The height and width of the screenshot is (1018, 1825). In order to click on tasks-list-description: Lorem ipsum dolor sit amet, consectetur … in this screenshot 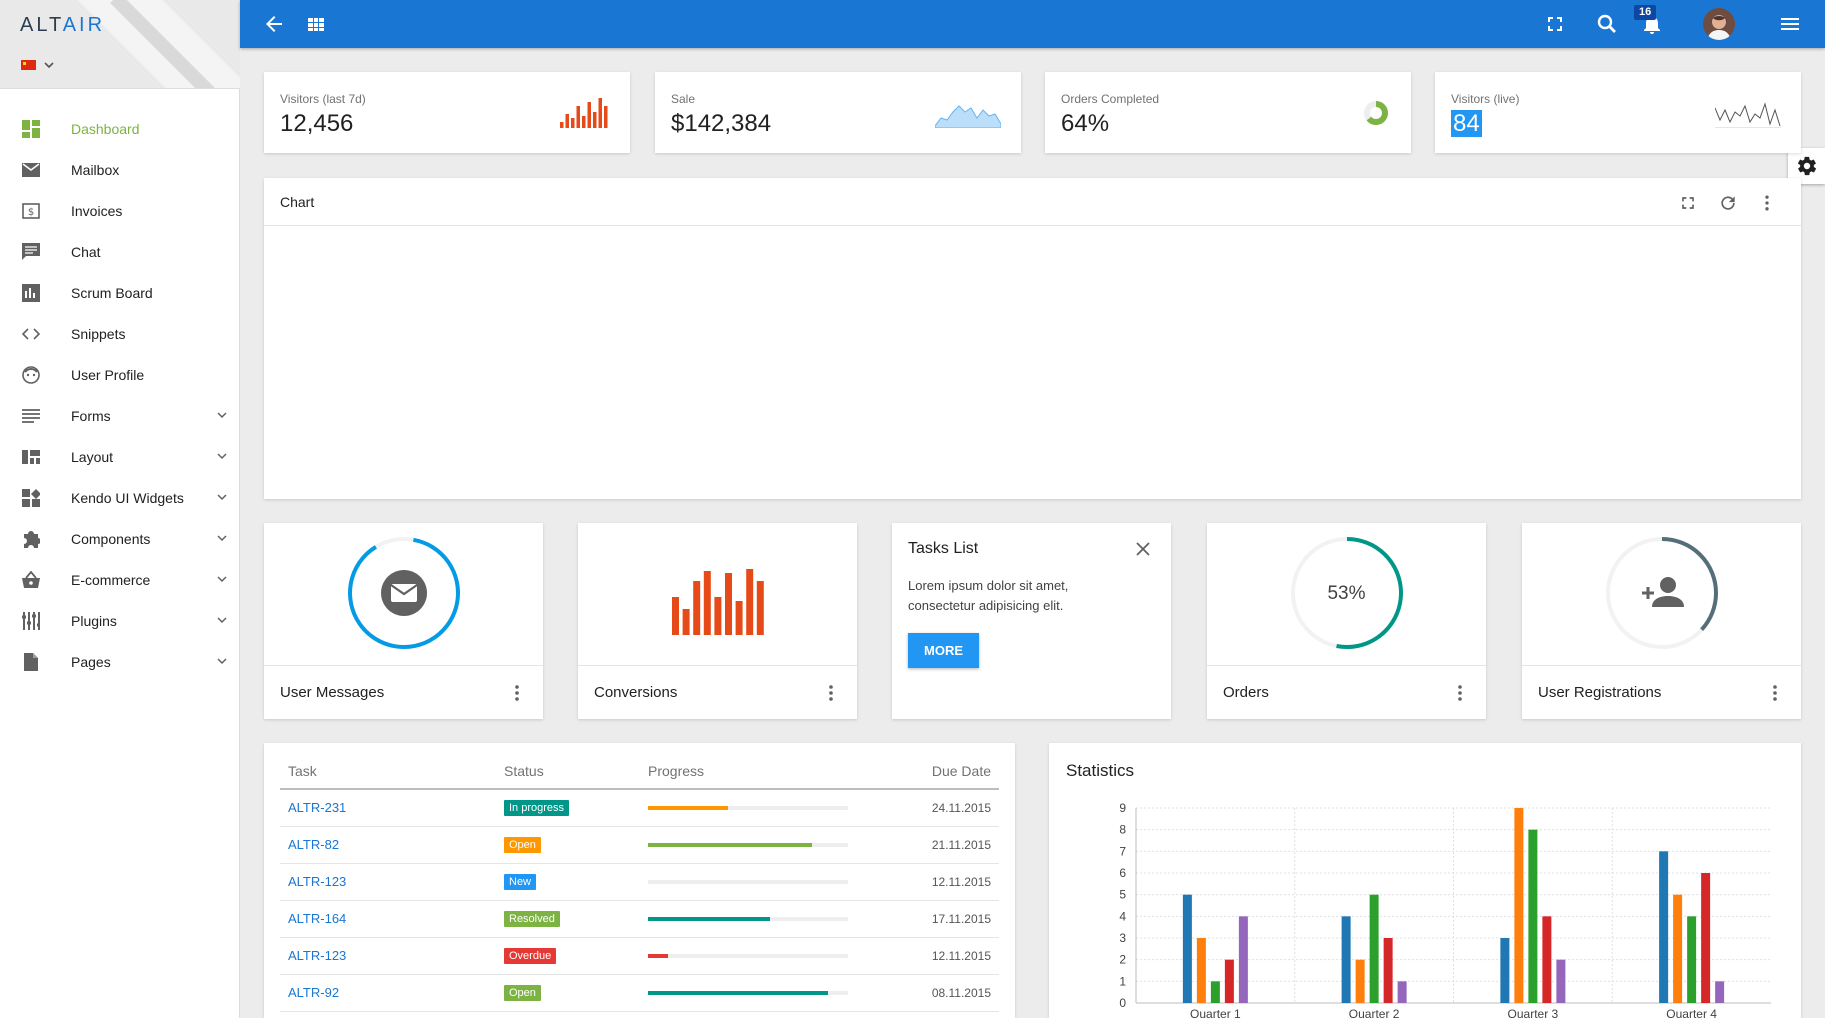, I will do `click(988, 595)`.